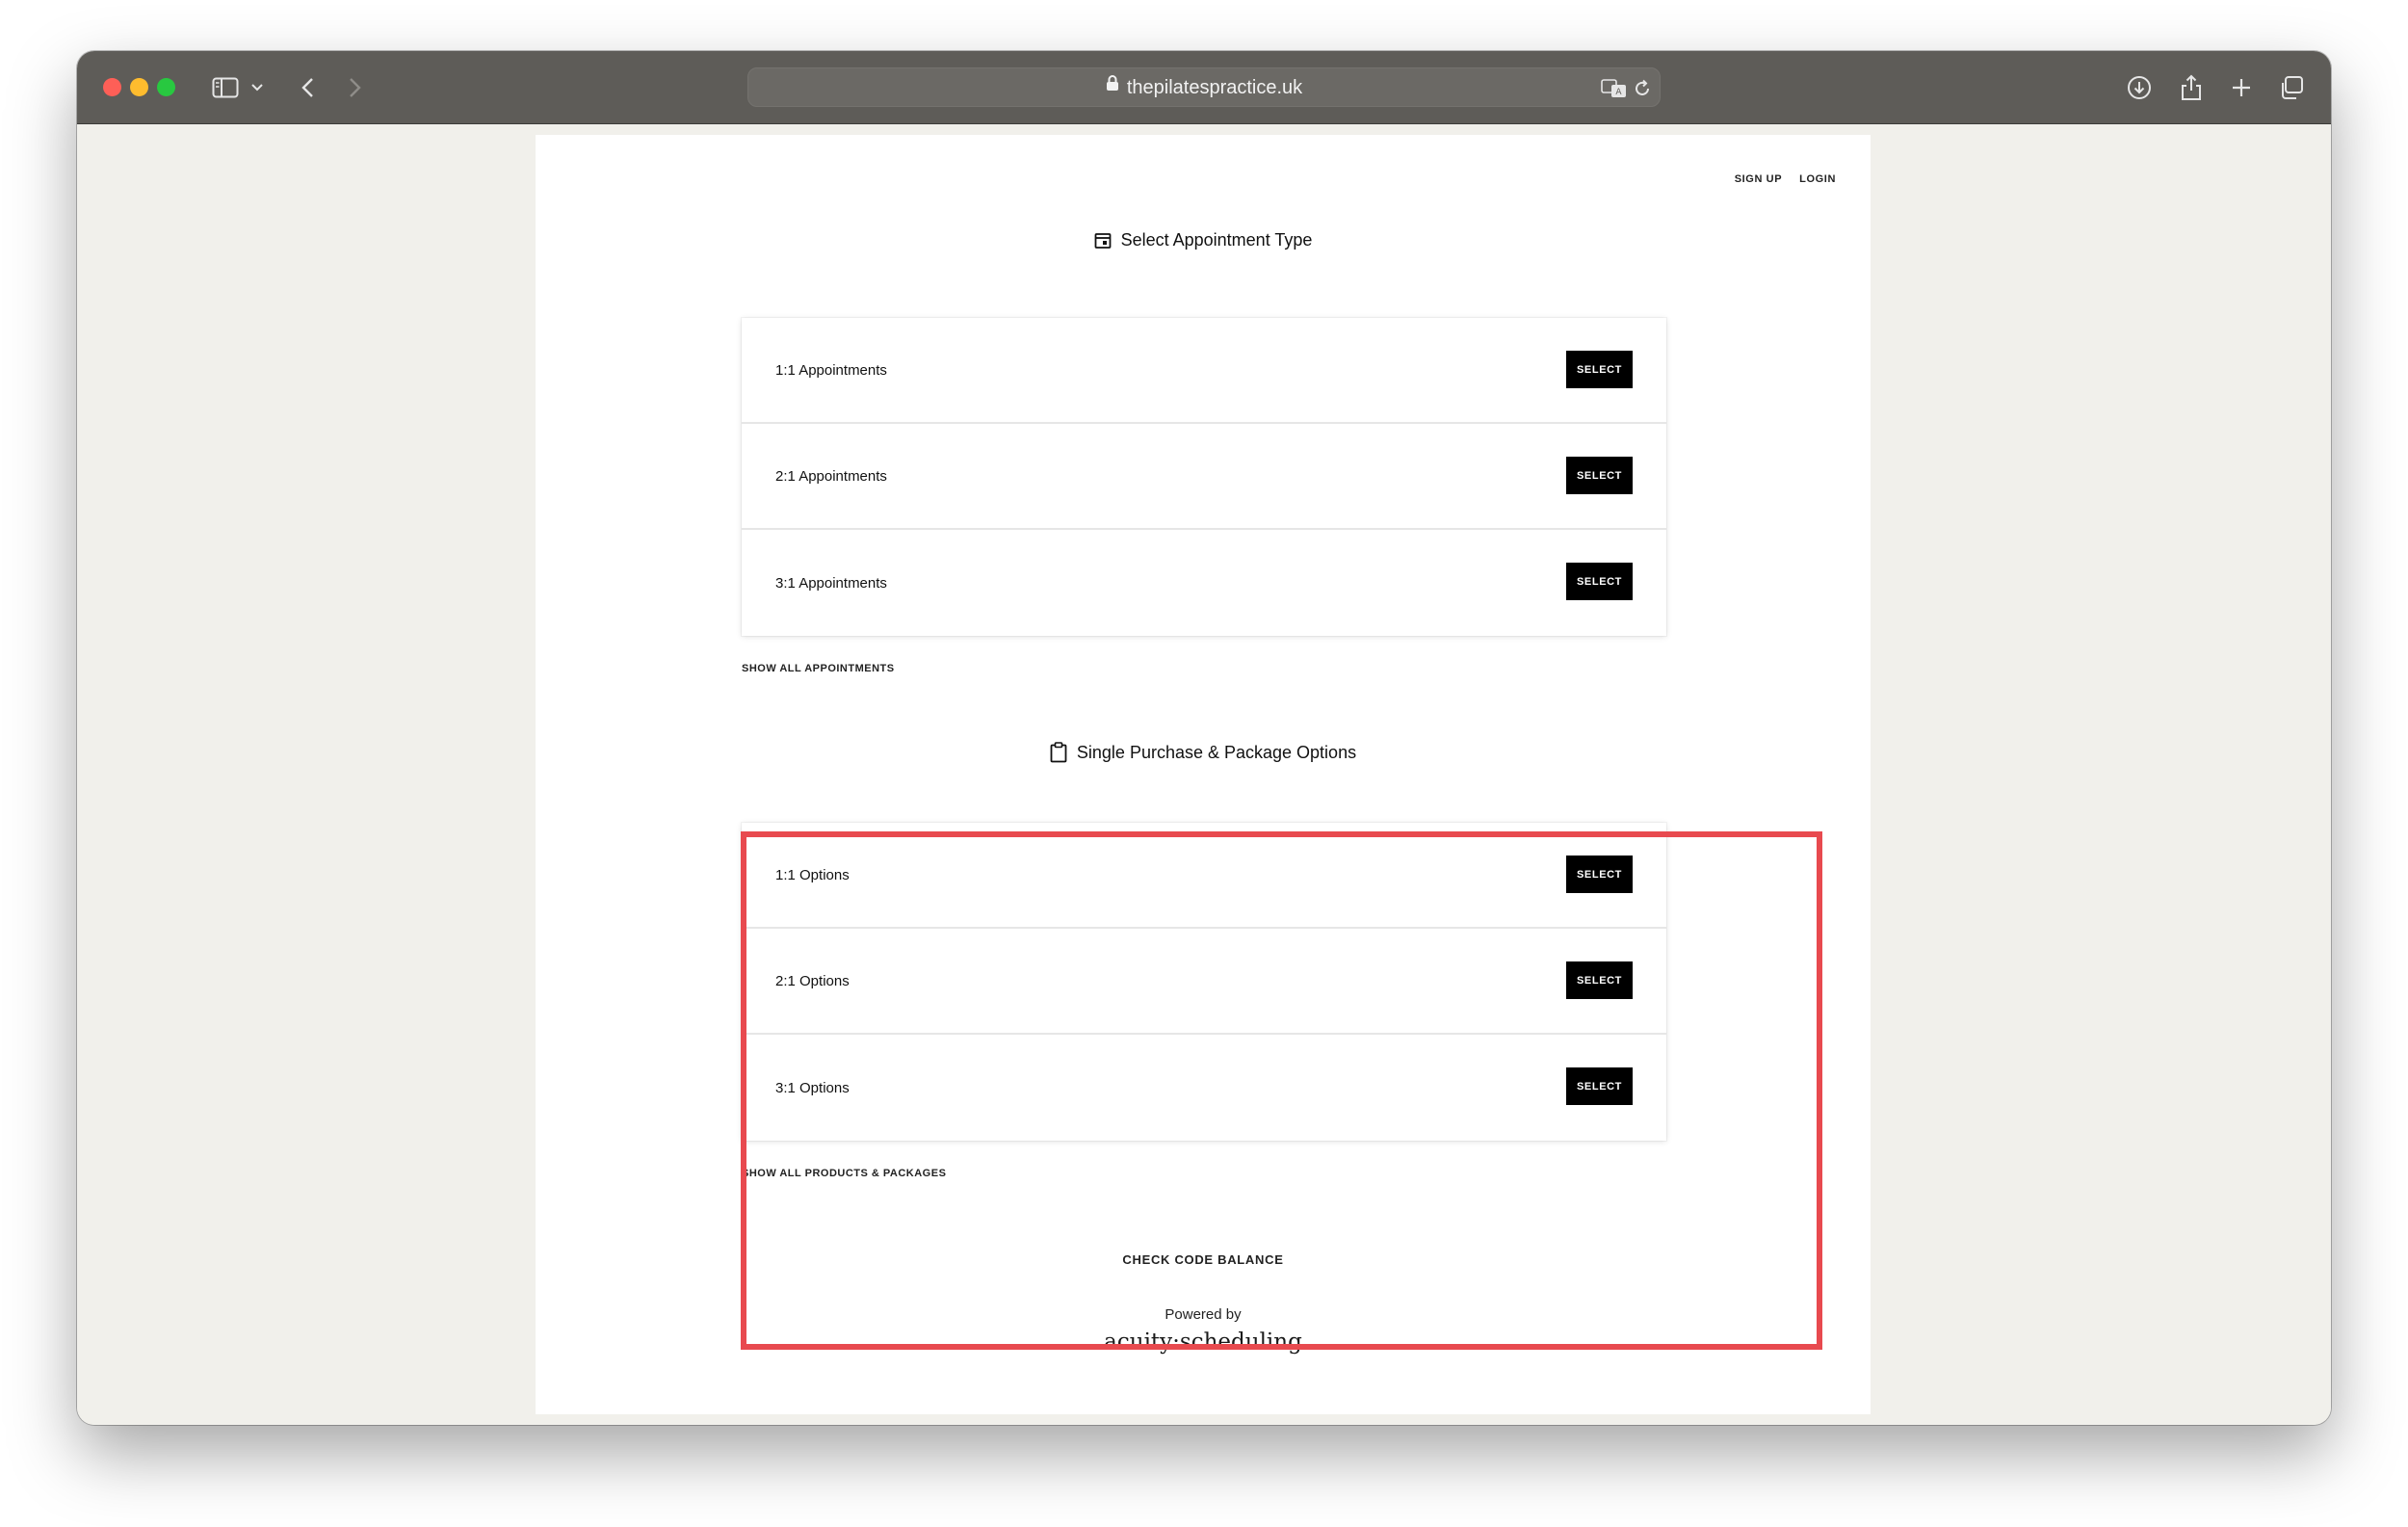 This screenshot has height=1527, width=2408. I want to click on list-item: 1:1 Options SELECT, so click(1204, 876).